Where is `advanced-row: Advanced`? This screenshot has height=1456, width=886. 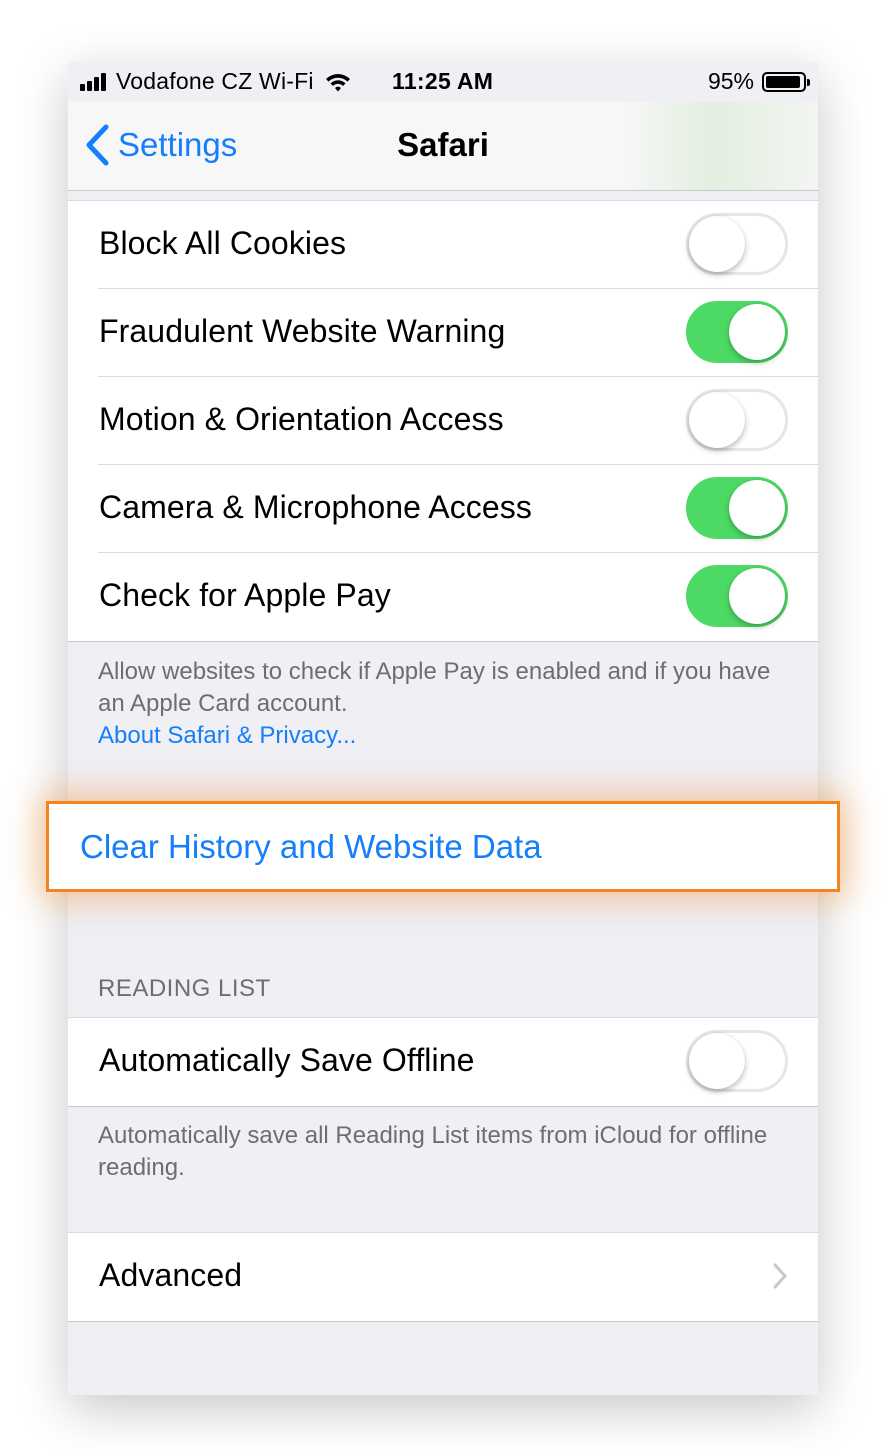 advanced-row: Advanced is located at coordinates (443, 1277).